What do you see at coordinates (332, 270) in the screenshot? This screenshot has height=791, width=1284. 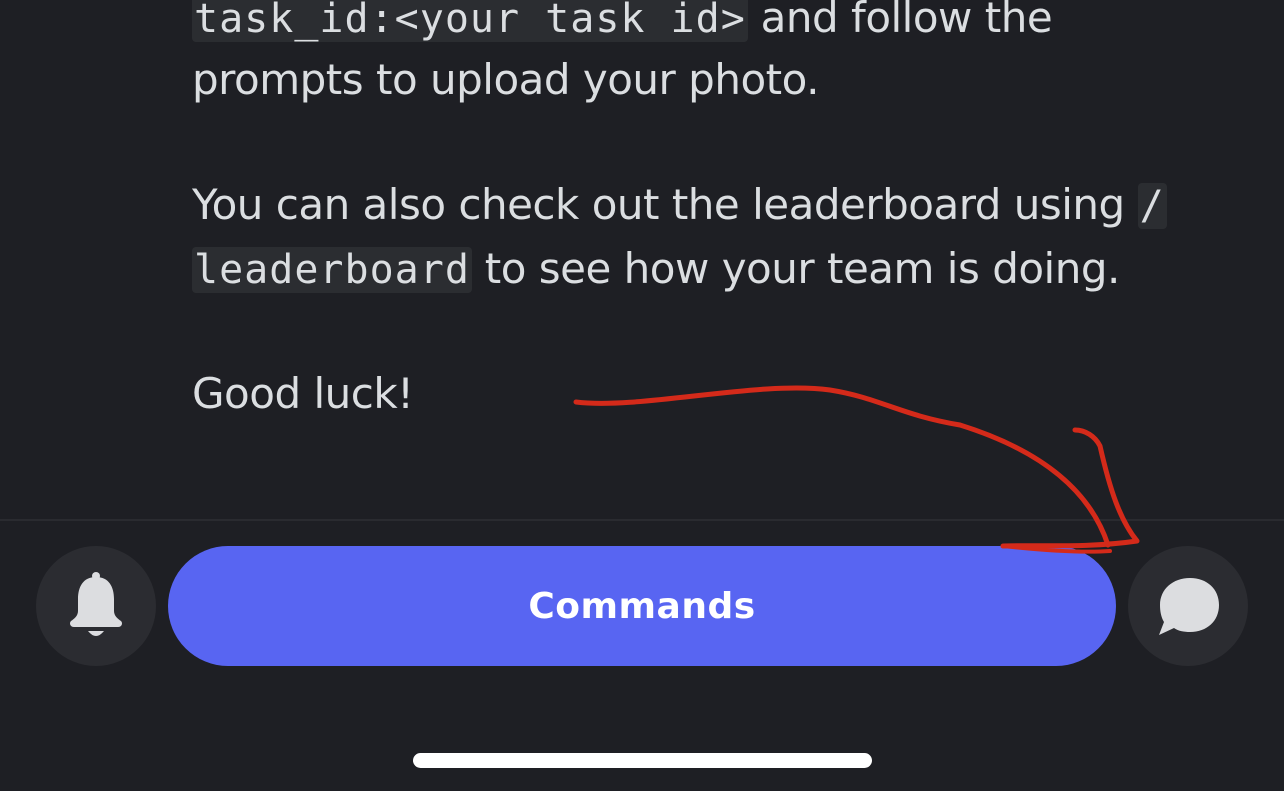 I see `leaderboard-command-code: leaderboard` at bounding box center [332, 270].